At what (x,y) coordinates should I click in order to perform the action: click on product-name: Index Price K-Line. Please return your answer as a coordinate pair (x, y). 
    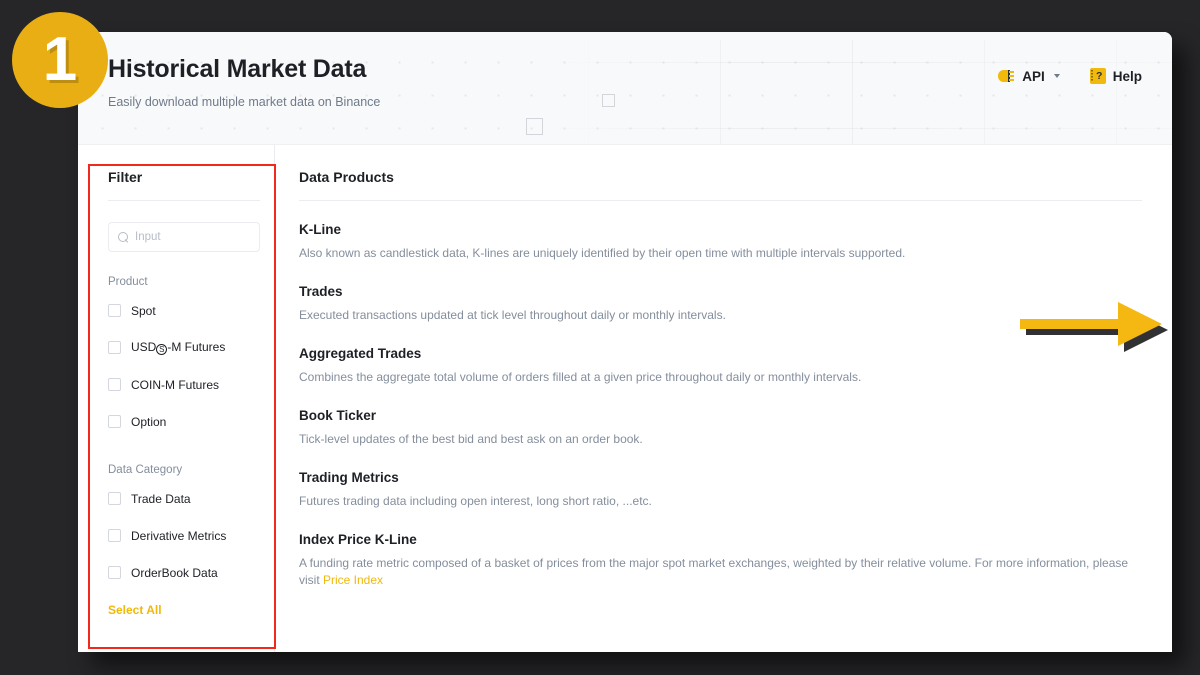
    Looking at the image, I should click on (358, 540).